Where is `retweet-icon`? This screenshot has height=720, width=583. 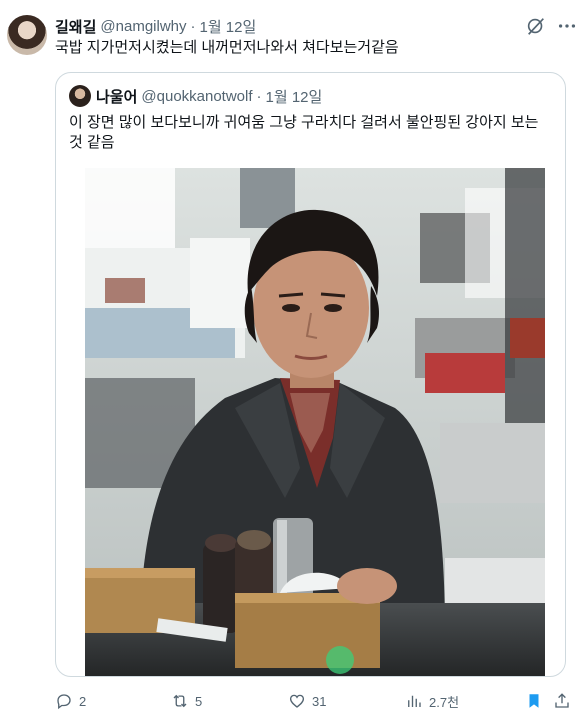 retweet-icon is located at coordinates (180, 701).